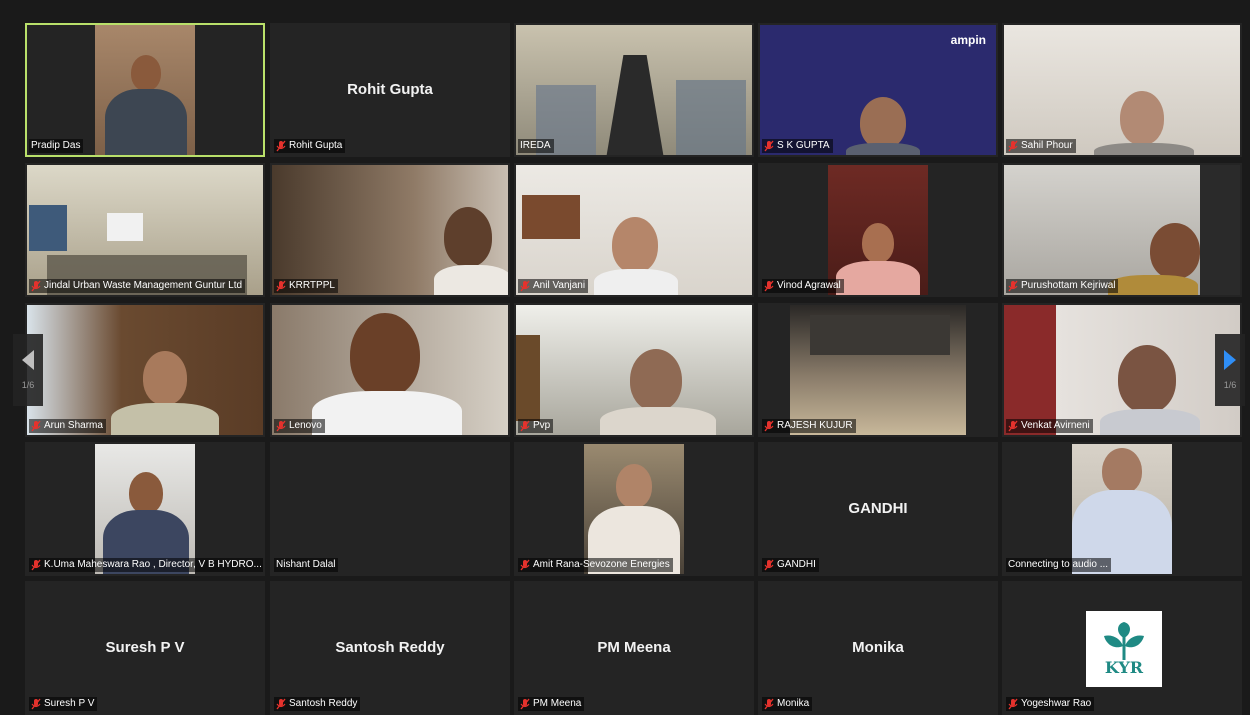 The height and width of the screenshot is (715, 1250). I want to click on participant-tile-pvp: Pvp, so click(634, 370).